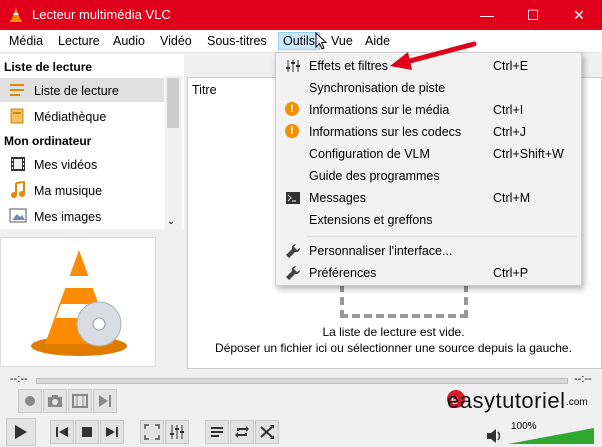  I want to click on menu-sous-titres: Sous-titres, so click(237, 41).